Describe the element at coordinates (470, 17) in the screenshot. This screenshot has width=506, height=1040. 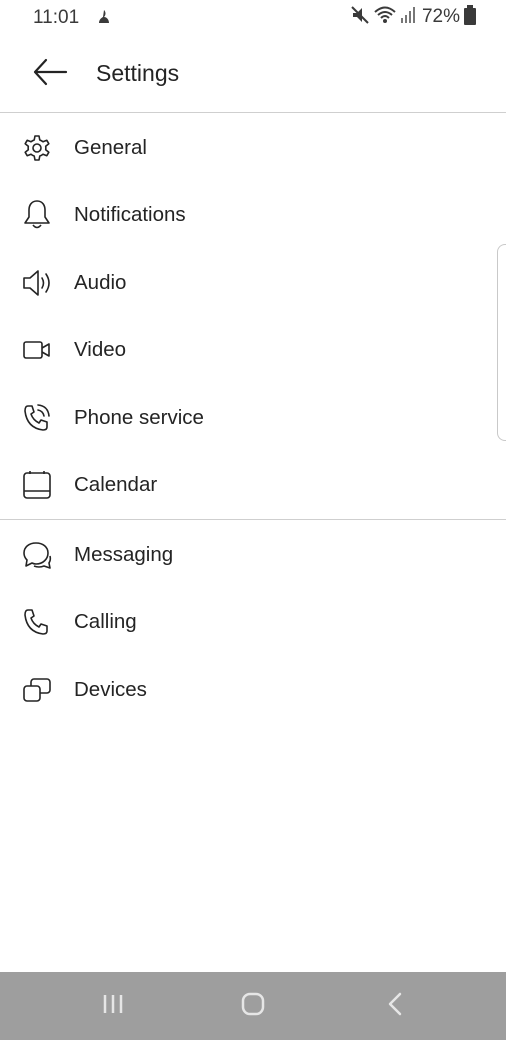
I see `battery-icon` at that location.